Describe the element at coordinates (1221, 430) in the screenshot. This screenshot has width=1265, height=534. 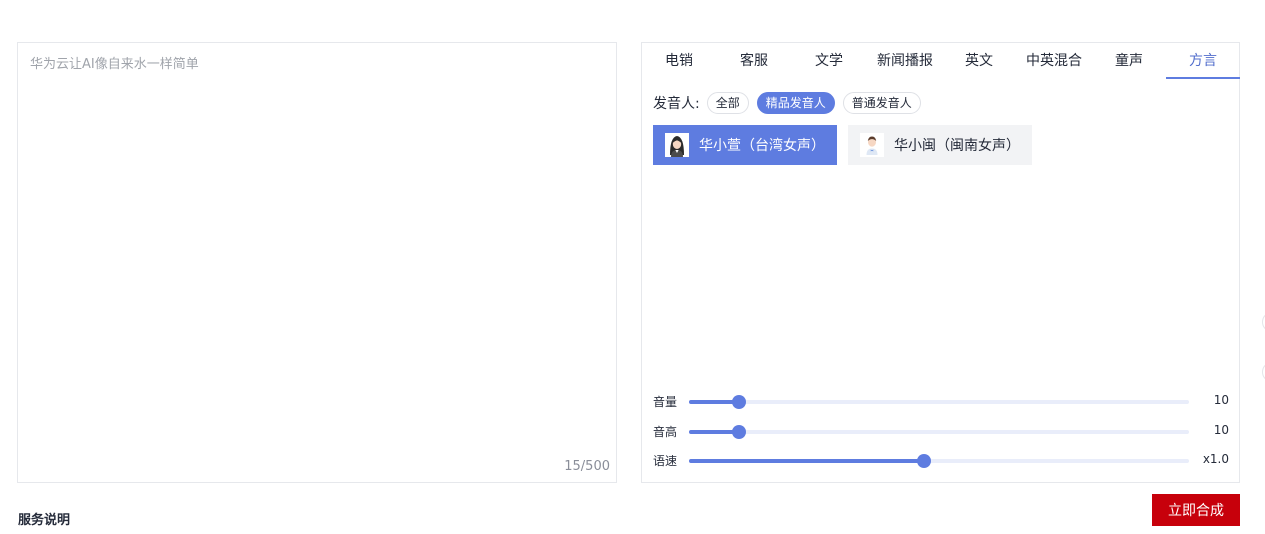
I see `pitch-value: 10` at that location.